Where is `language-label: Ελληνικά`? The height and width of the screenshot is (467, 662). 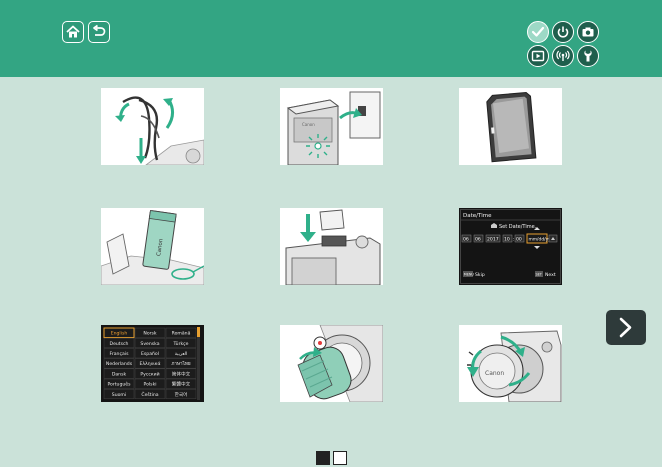
language-label: Ελληνικά is located at coordinates (149, 363).